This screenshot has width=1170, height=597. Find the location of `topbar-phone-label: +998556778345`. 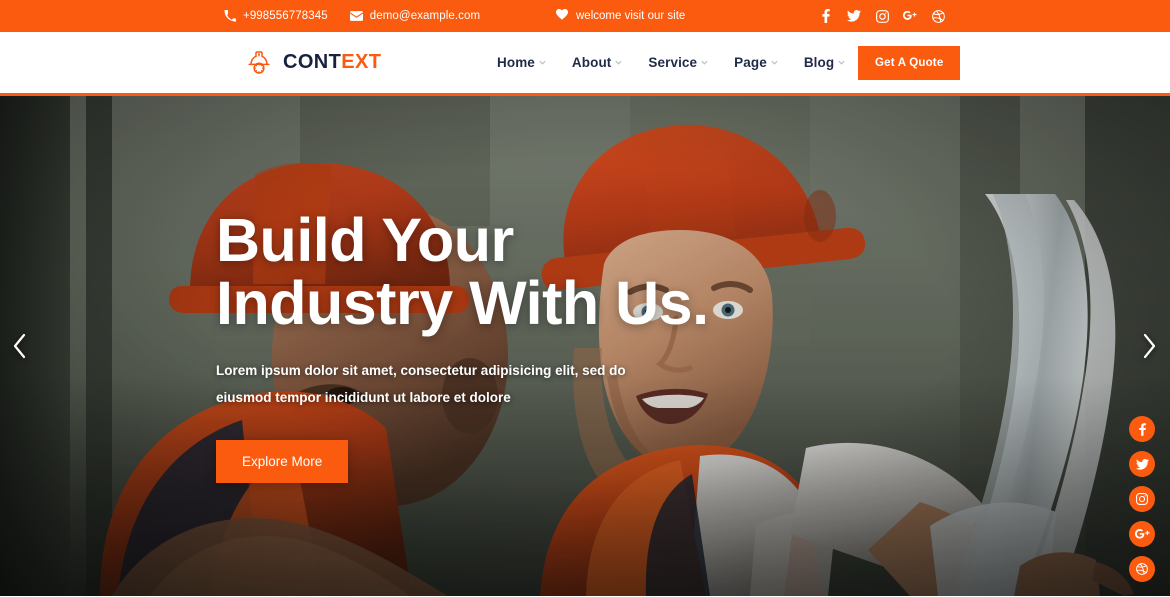

topbar-phone-label: +998556778345 is located at coordinates (285, 16).